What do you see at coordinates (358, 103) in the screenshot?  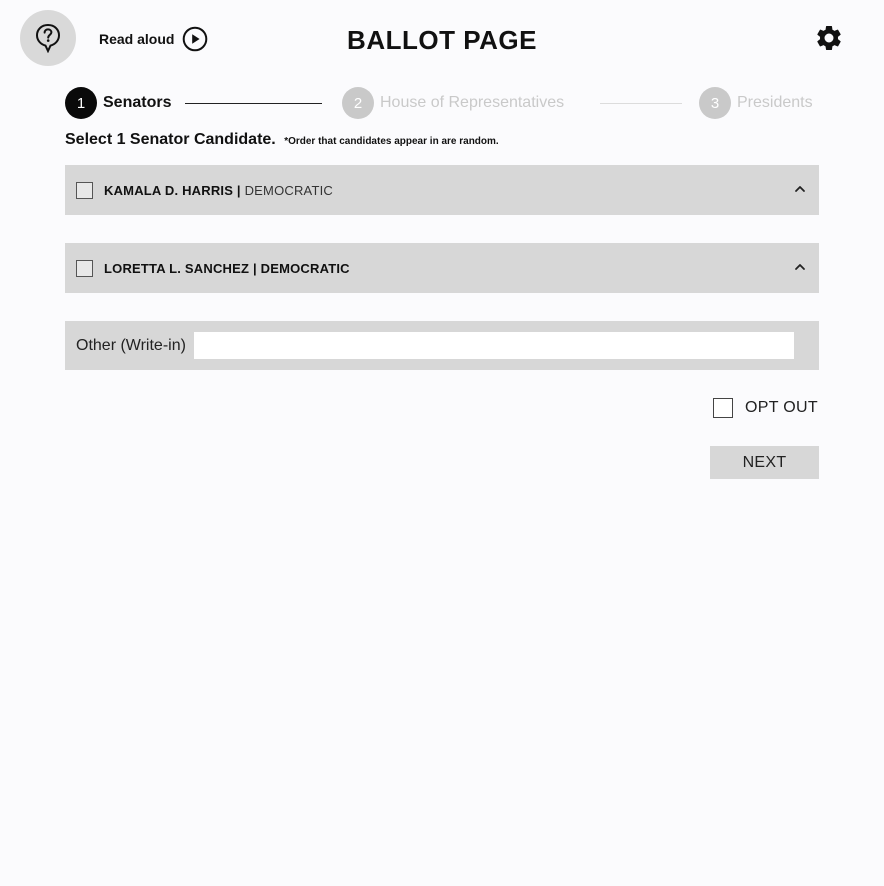 I see `step-number: 2` at bounding box center [358, 103].